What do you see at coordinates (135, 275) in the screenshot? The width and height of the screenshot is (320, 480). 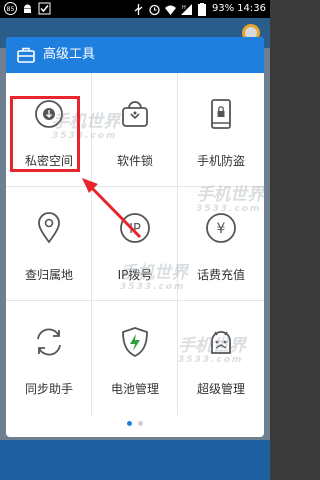 I see `tool-label: IP拨号` at bounding box center [135, 275].